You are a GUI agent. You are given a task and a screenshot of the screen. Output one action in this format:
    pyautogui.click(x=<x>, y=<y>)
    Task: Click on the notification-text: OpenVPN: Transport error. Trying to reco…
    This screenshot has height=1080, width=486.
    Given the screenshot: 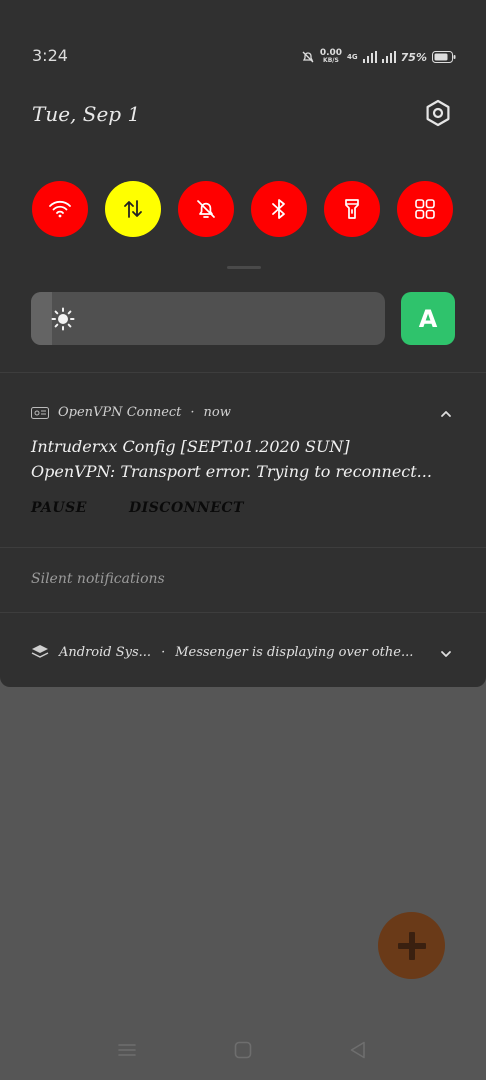 What is the action you would take?
    pyautogui.click(x=231, y=471)
    